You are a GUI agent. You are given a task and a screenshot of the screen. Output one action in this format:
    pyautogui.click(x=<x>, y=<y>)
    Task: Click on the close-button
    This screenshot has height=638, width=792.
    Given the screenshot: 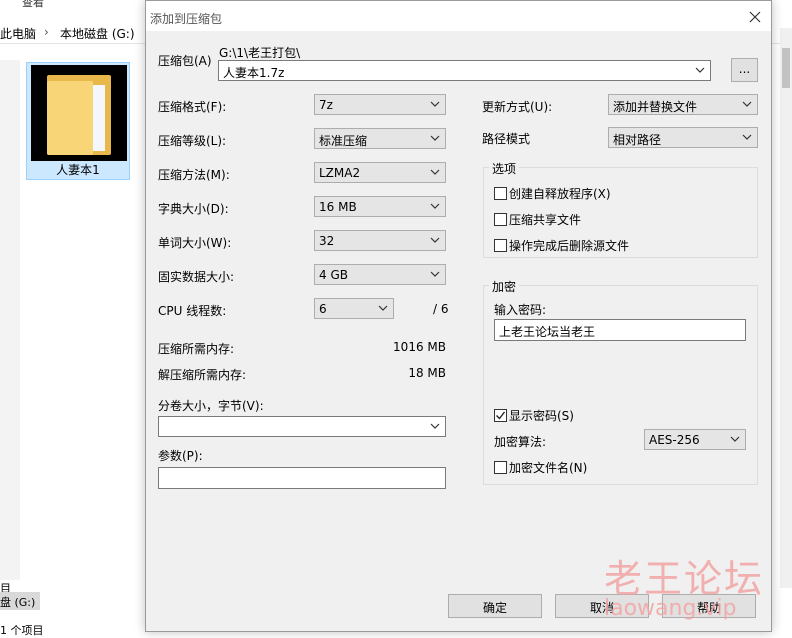 What is the action you would take?
    pyautogui.click(x=755, y=17)
    